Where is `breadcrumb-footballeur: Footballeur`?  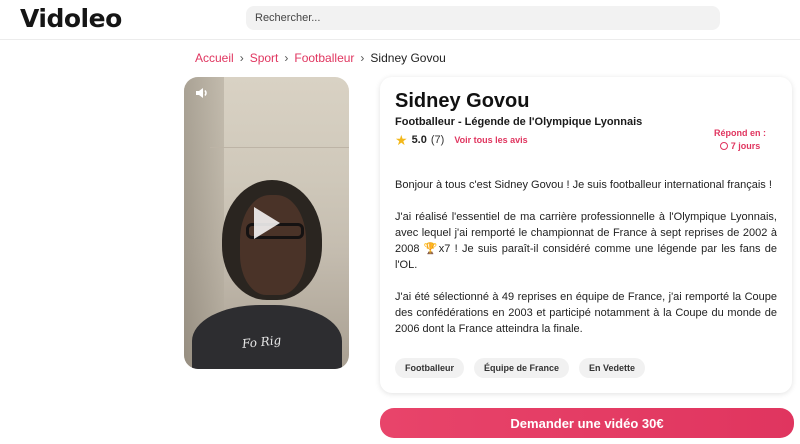
breadcrumb-footballeur: Footballeur is located at coordinates (324, 58).